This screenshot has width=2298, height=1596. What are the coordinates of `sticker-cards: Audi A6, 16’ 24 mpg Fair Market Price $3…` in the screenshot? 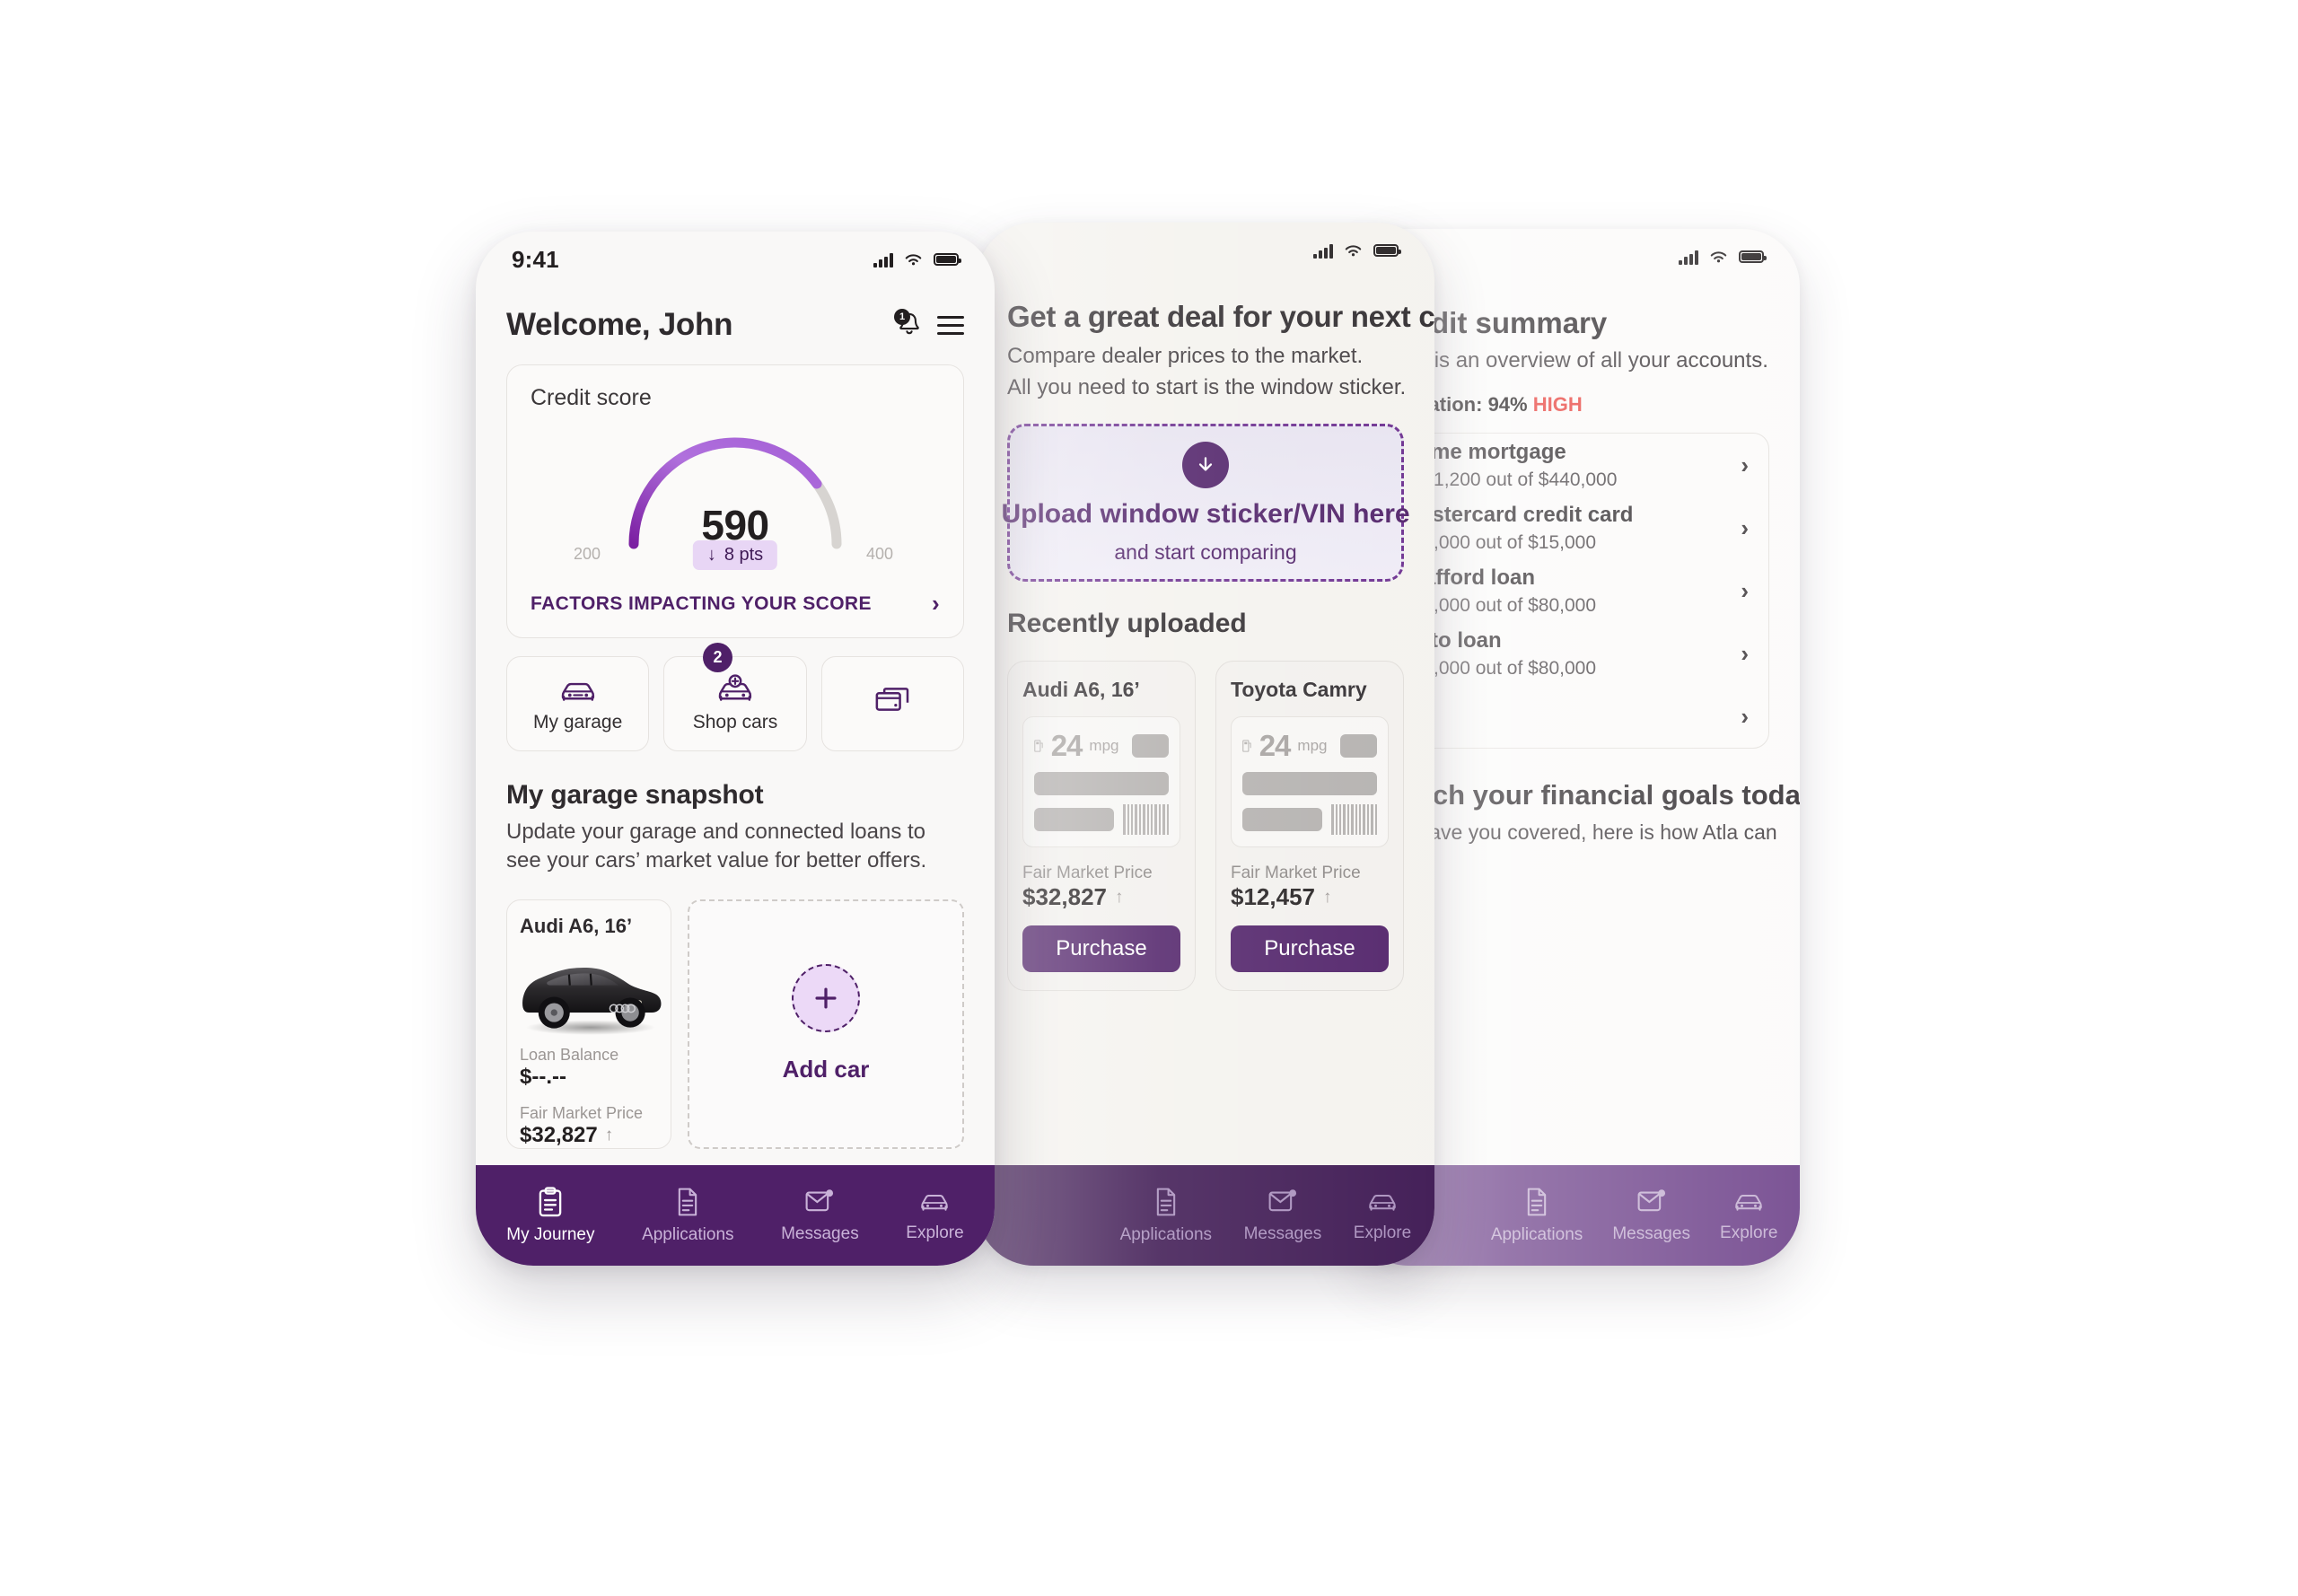 It's located at (1205, 826).